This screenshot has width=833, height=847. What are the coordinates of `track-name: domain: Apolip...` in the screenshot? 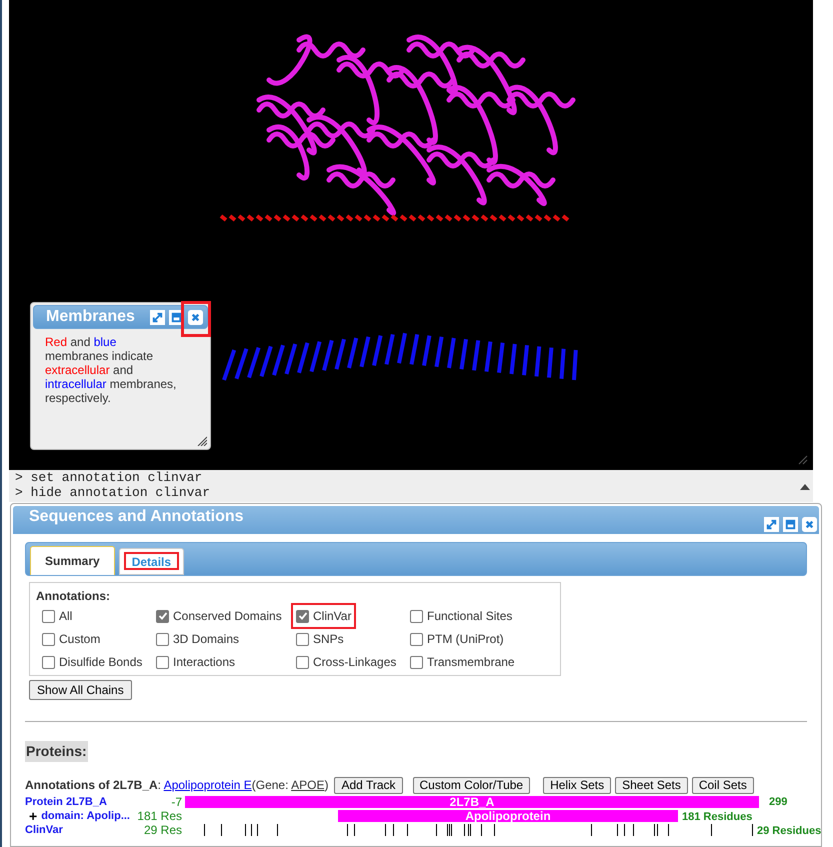 It's located at (85, 816).